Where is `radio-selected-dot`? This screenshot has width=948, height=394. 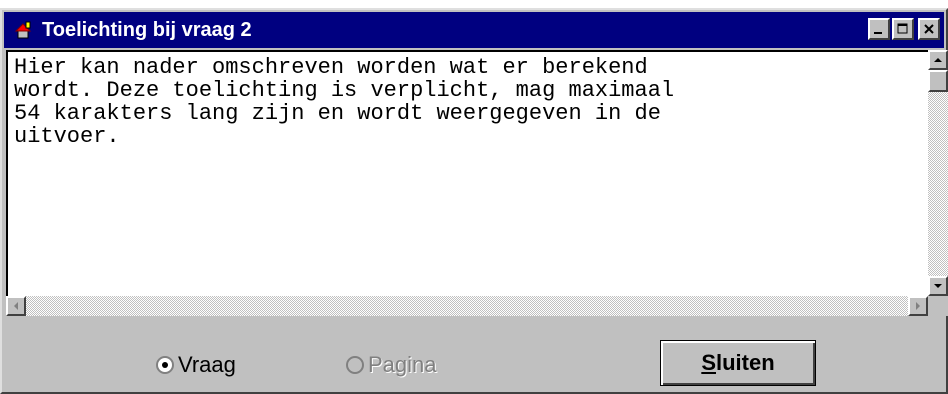 radio-selected-dot is located at coordinates (165, 365).